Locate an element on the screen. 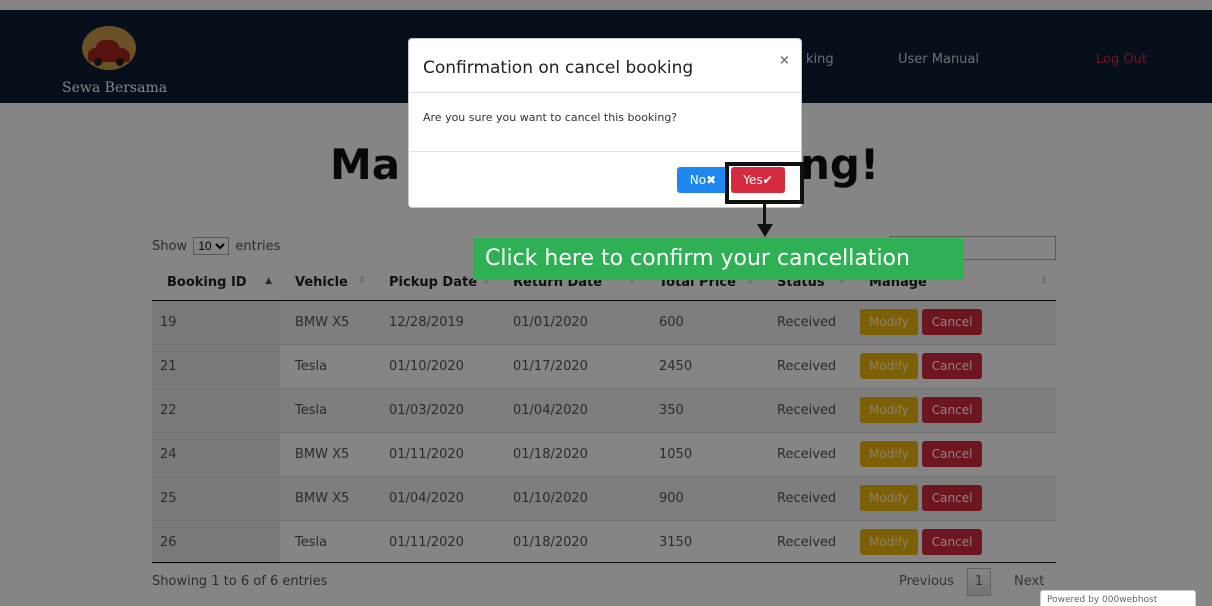 The width and height of the screenshot is (1212, 606). no-button: No✖ is located at coordinates (703, 180).